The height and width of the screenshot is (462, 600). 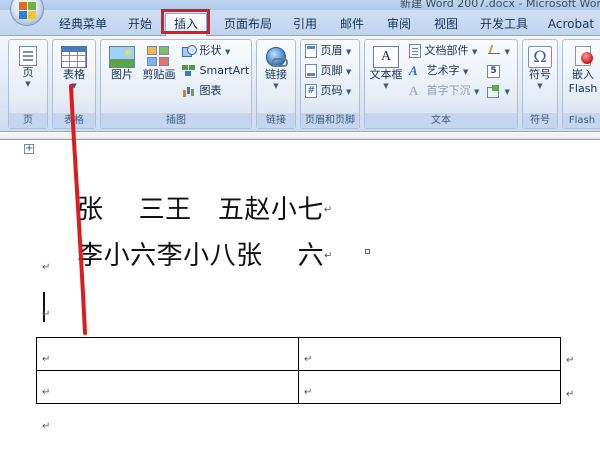 I want to click on tab-developer: 开发工具, so click(x=504, y=24).